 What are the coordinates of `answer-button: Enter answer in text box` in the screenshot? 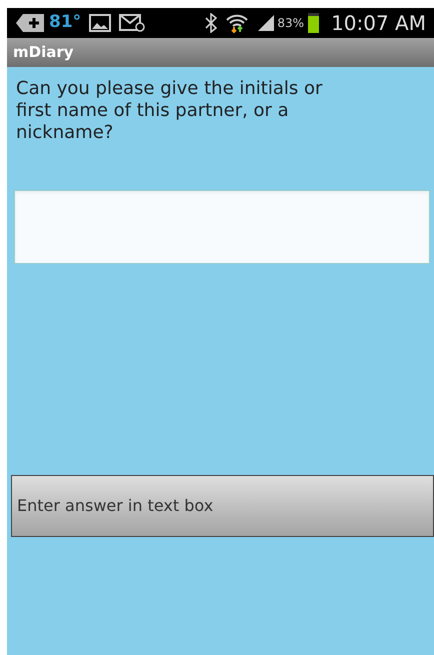 It's located at (222, 506).